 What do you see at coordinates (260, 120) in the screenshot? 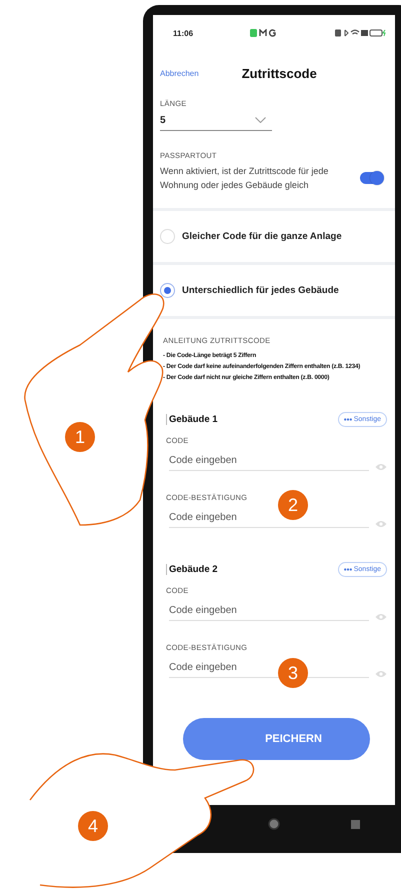
I see `chevron-down-icon` at bounding box center [260, 120].